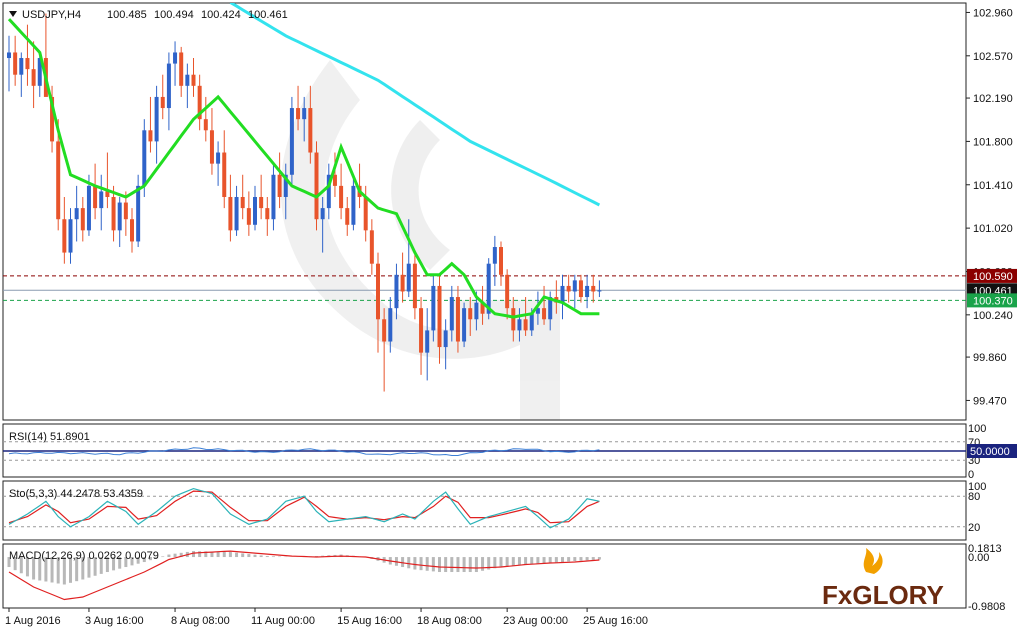  What do you see at coordinates (76, 494) in the screenshot?
I see `sto-title: Sto(5,3,3) 44.2478 53.4359` at bounding box center [76, 494].